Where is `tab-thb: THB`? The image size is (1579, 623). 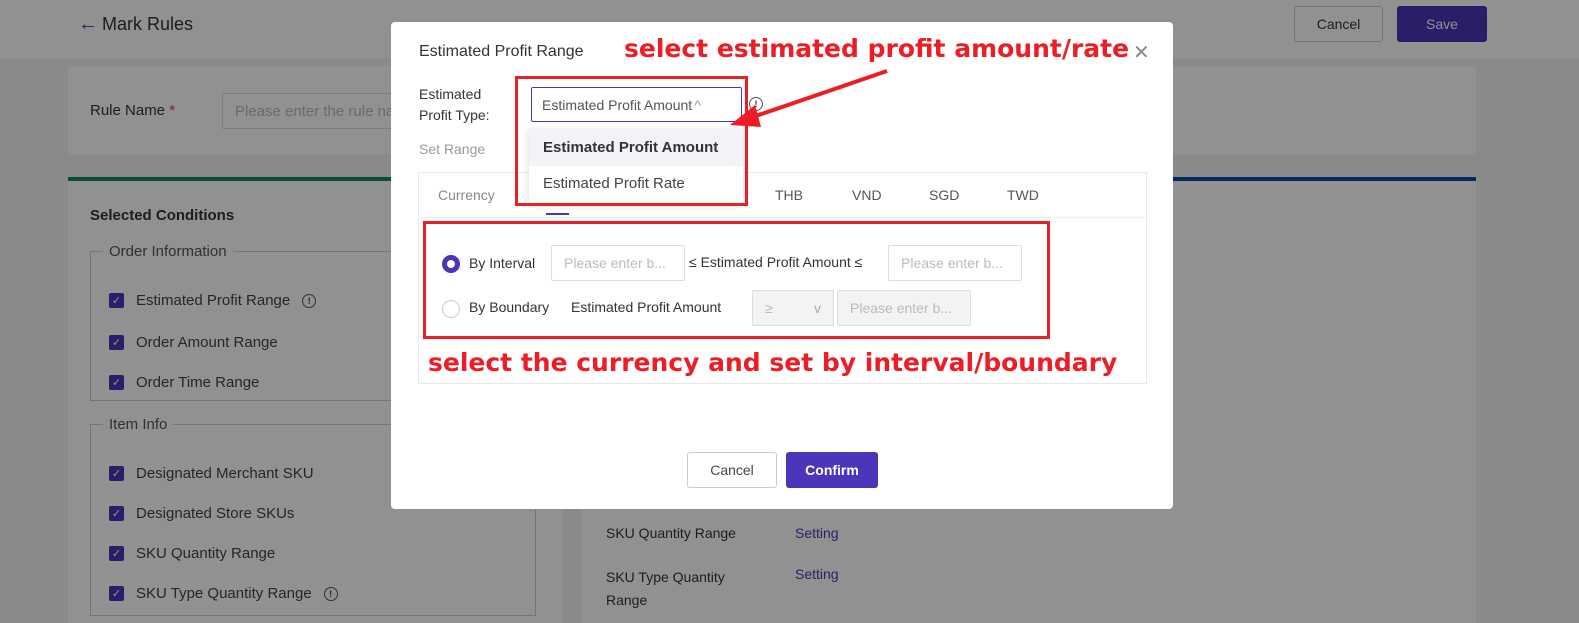 tab-thb: THB is located at coordinates (789, 195).